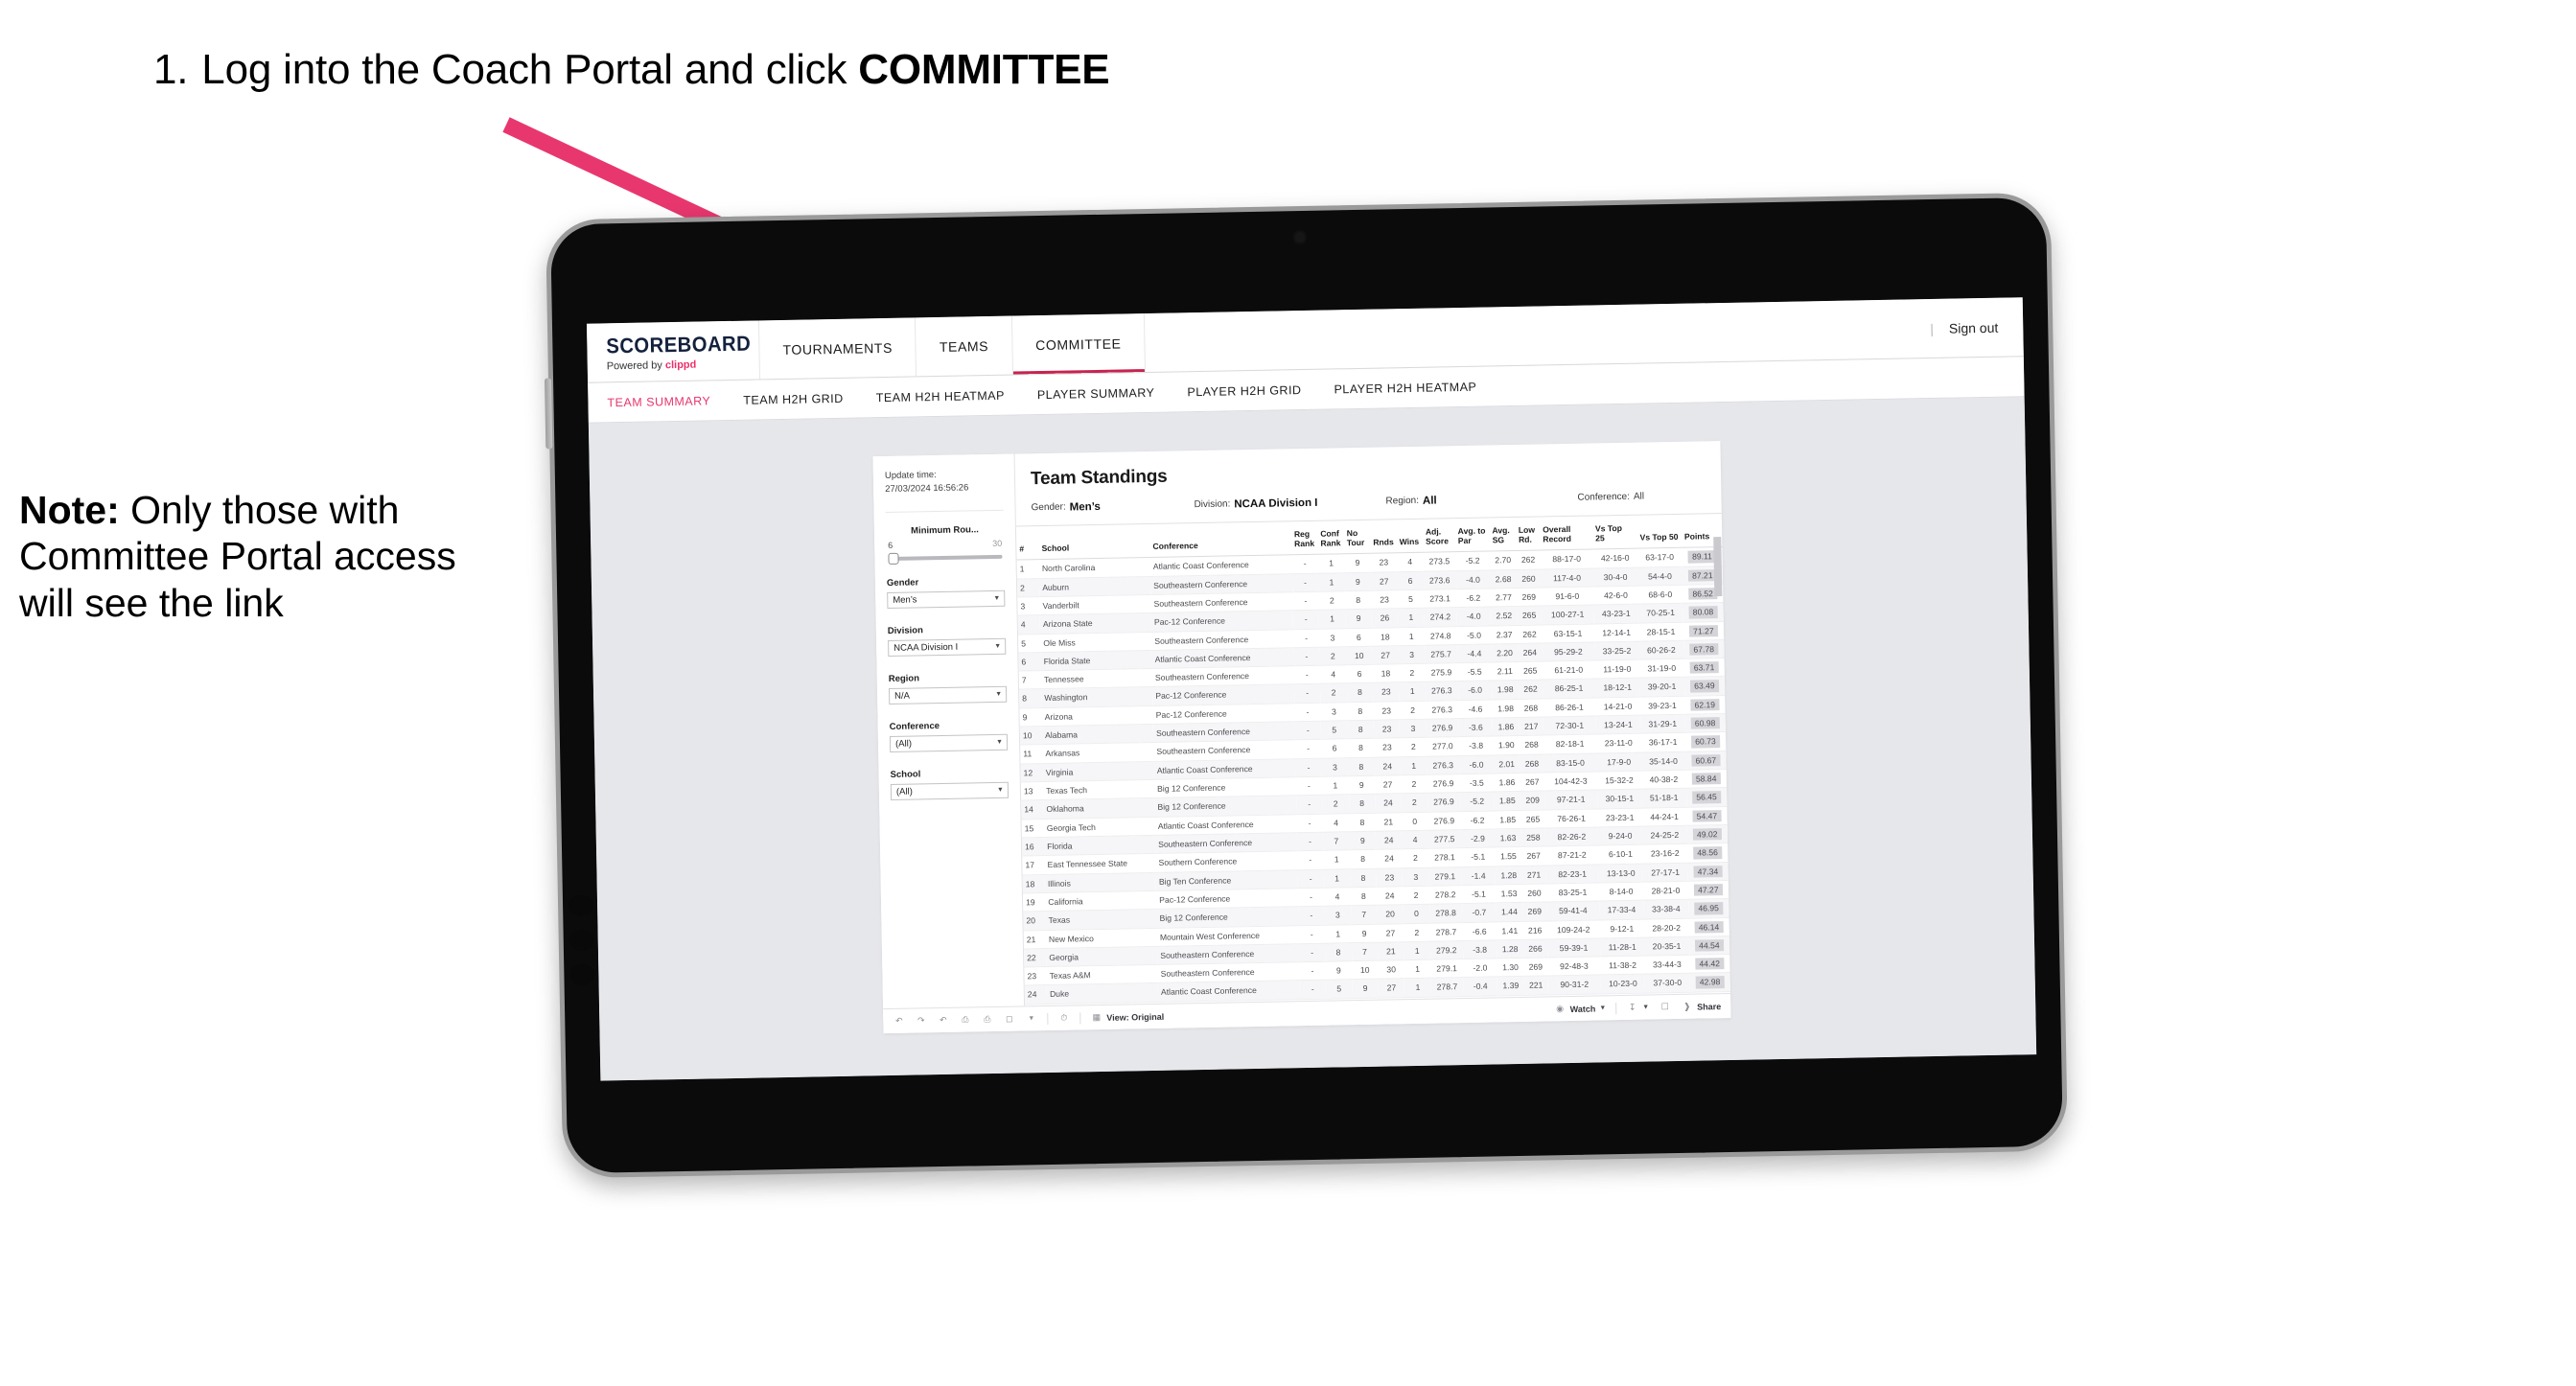 This screenshot has width=2576, height=1386. I want to click on shape-icon: ◻, so click(1009, 1020).